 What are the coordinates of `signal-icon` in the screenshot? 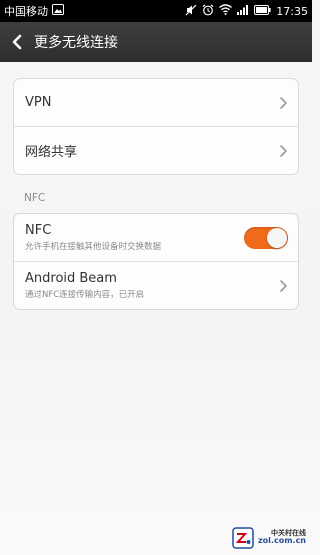 It's located at (243, 11).